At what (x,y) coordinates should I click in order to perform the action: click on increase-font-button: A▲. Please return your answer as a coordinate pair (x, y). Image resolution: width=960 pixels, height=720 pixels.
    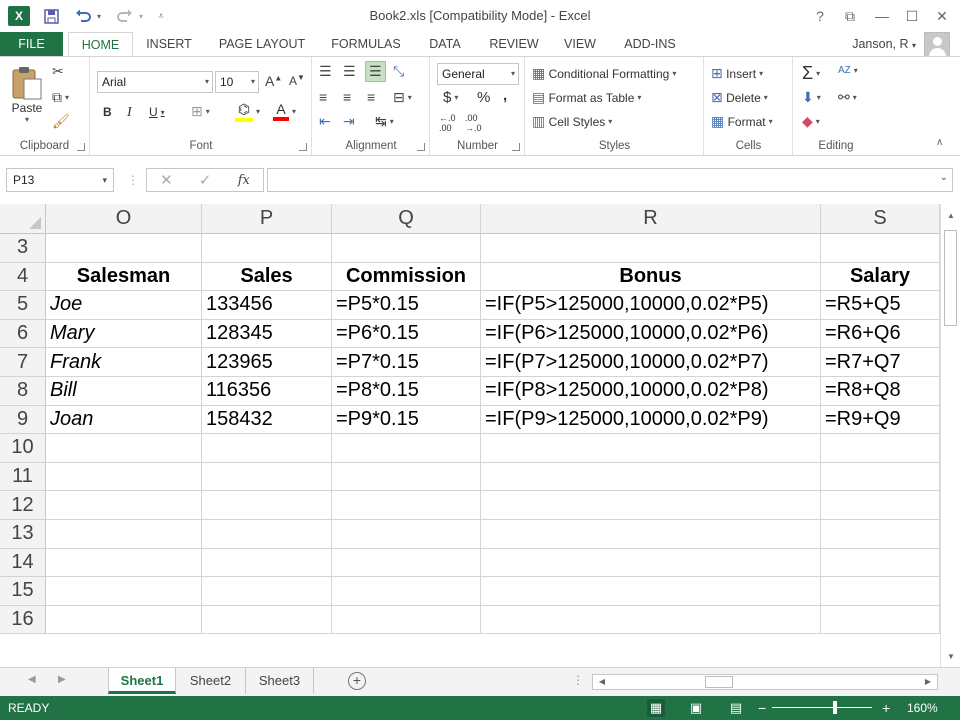
    Looking at the image, I should click on (273, 81).